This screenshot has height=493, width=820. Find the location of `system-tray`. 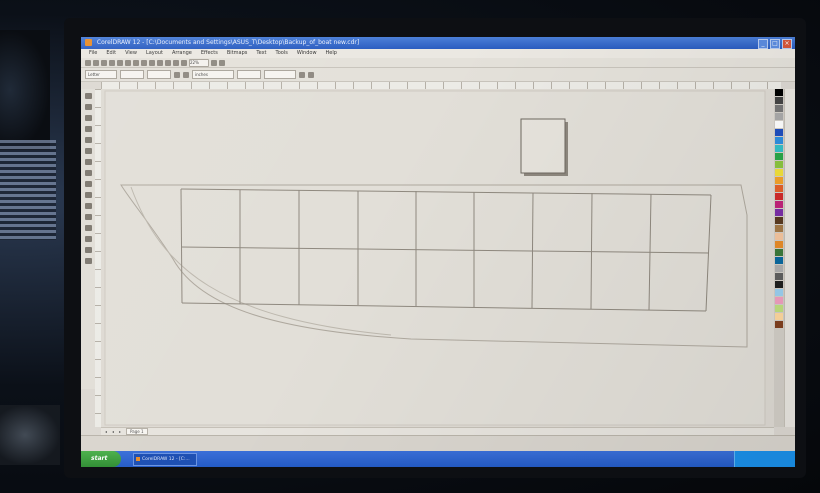

system-tray is located at coordinates (764, 459).